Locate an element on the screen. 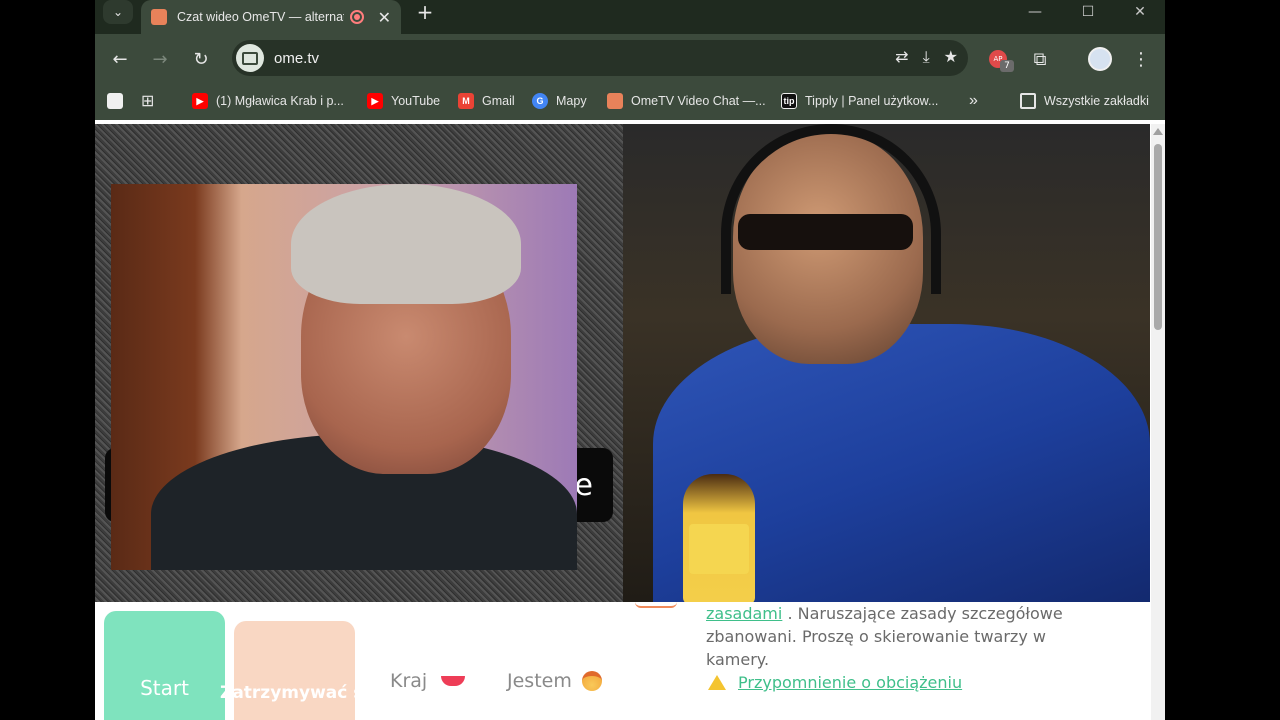 The width and height of the screenshot is (1280, 720). bookmark-item: M Gmail is located at coordinates (486, 101).